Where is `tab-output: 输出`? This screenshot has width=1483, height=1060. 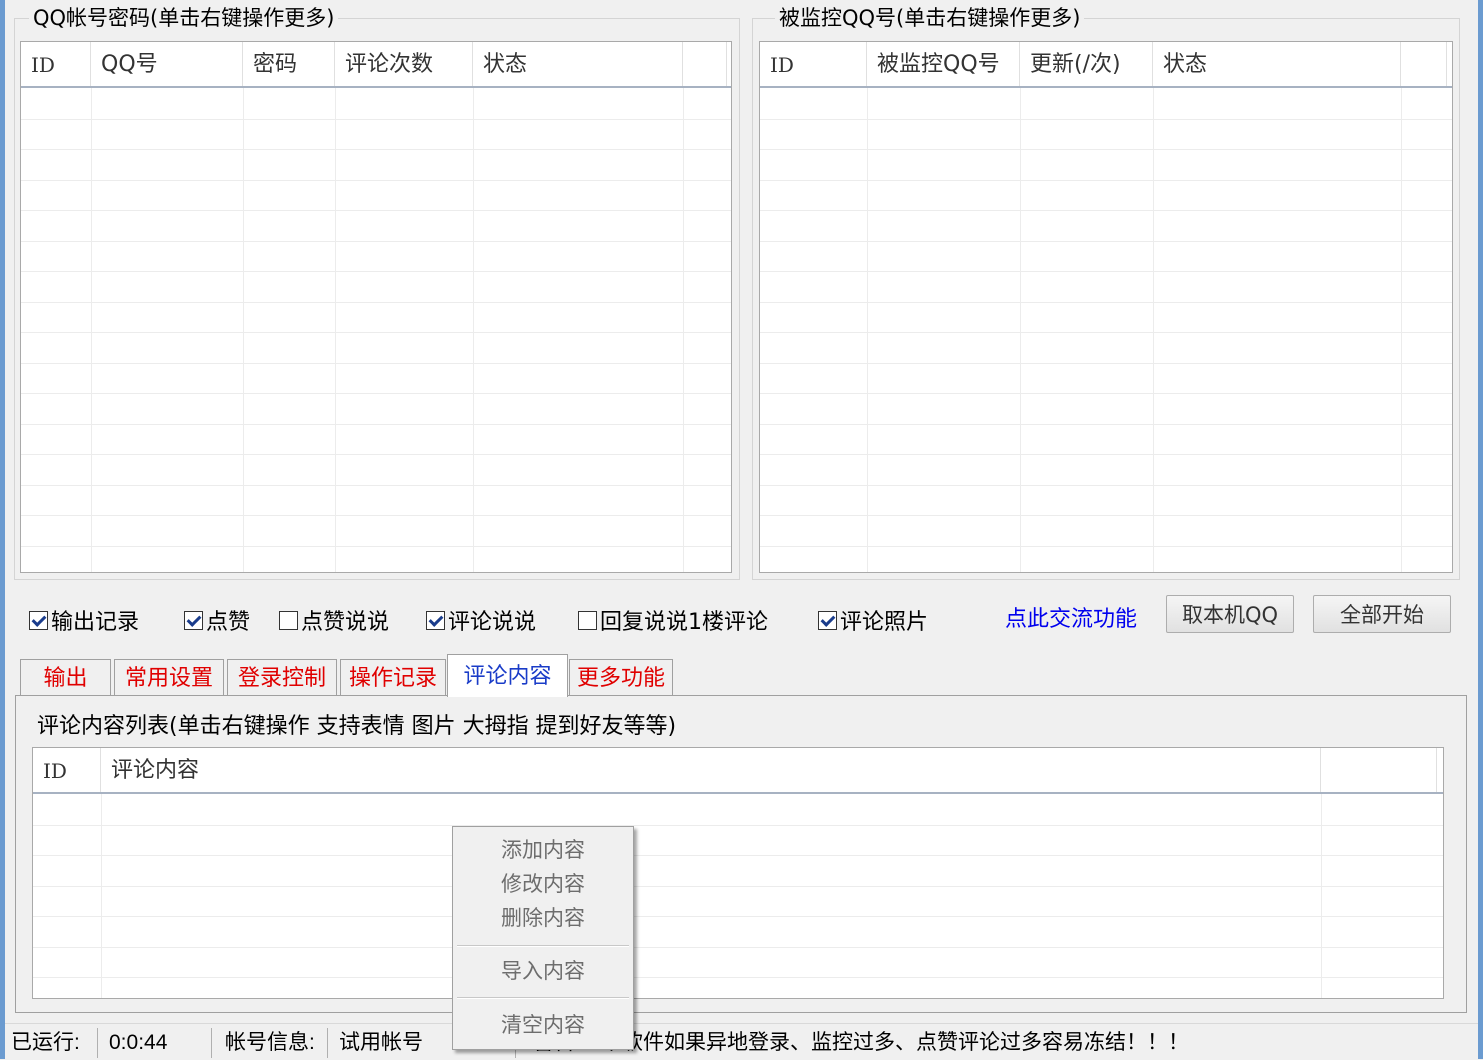 tab-output: 输出 is located at coordinates (65, 677).